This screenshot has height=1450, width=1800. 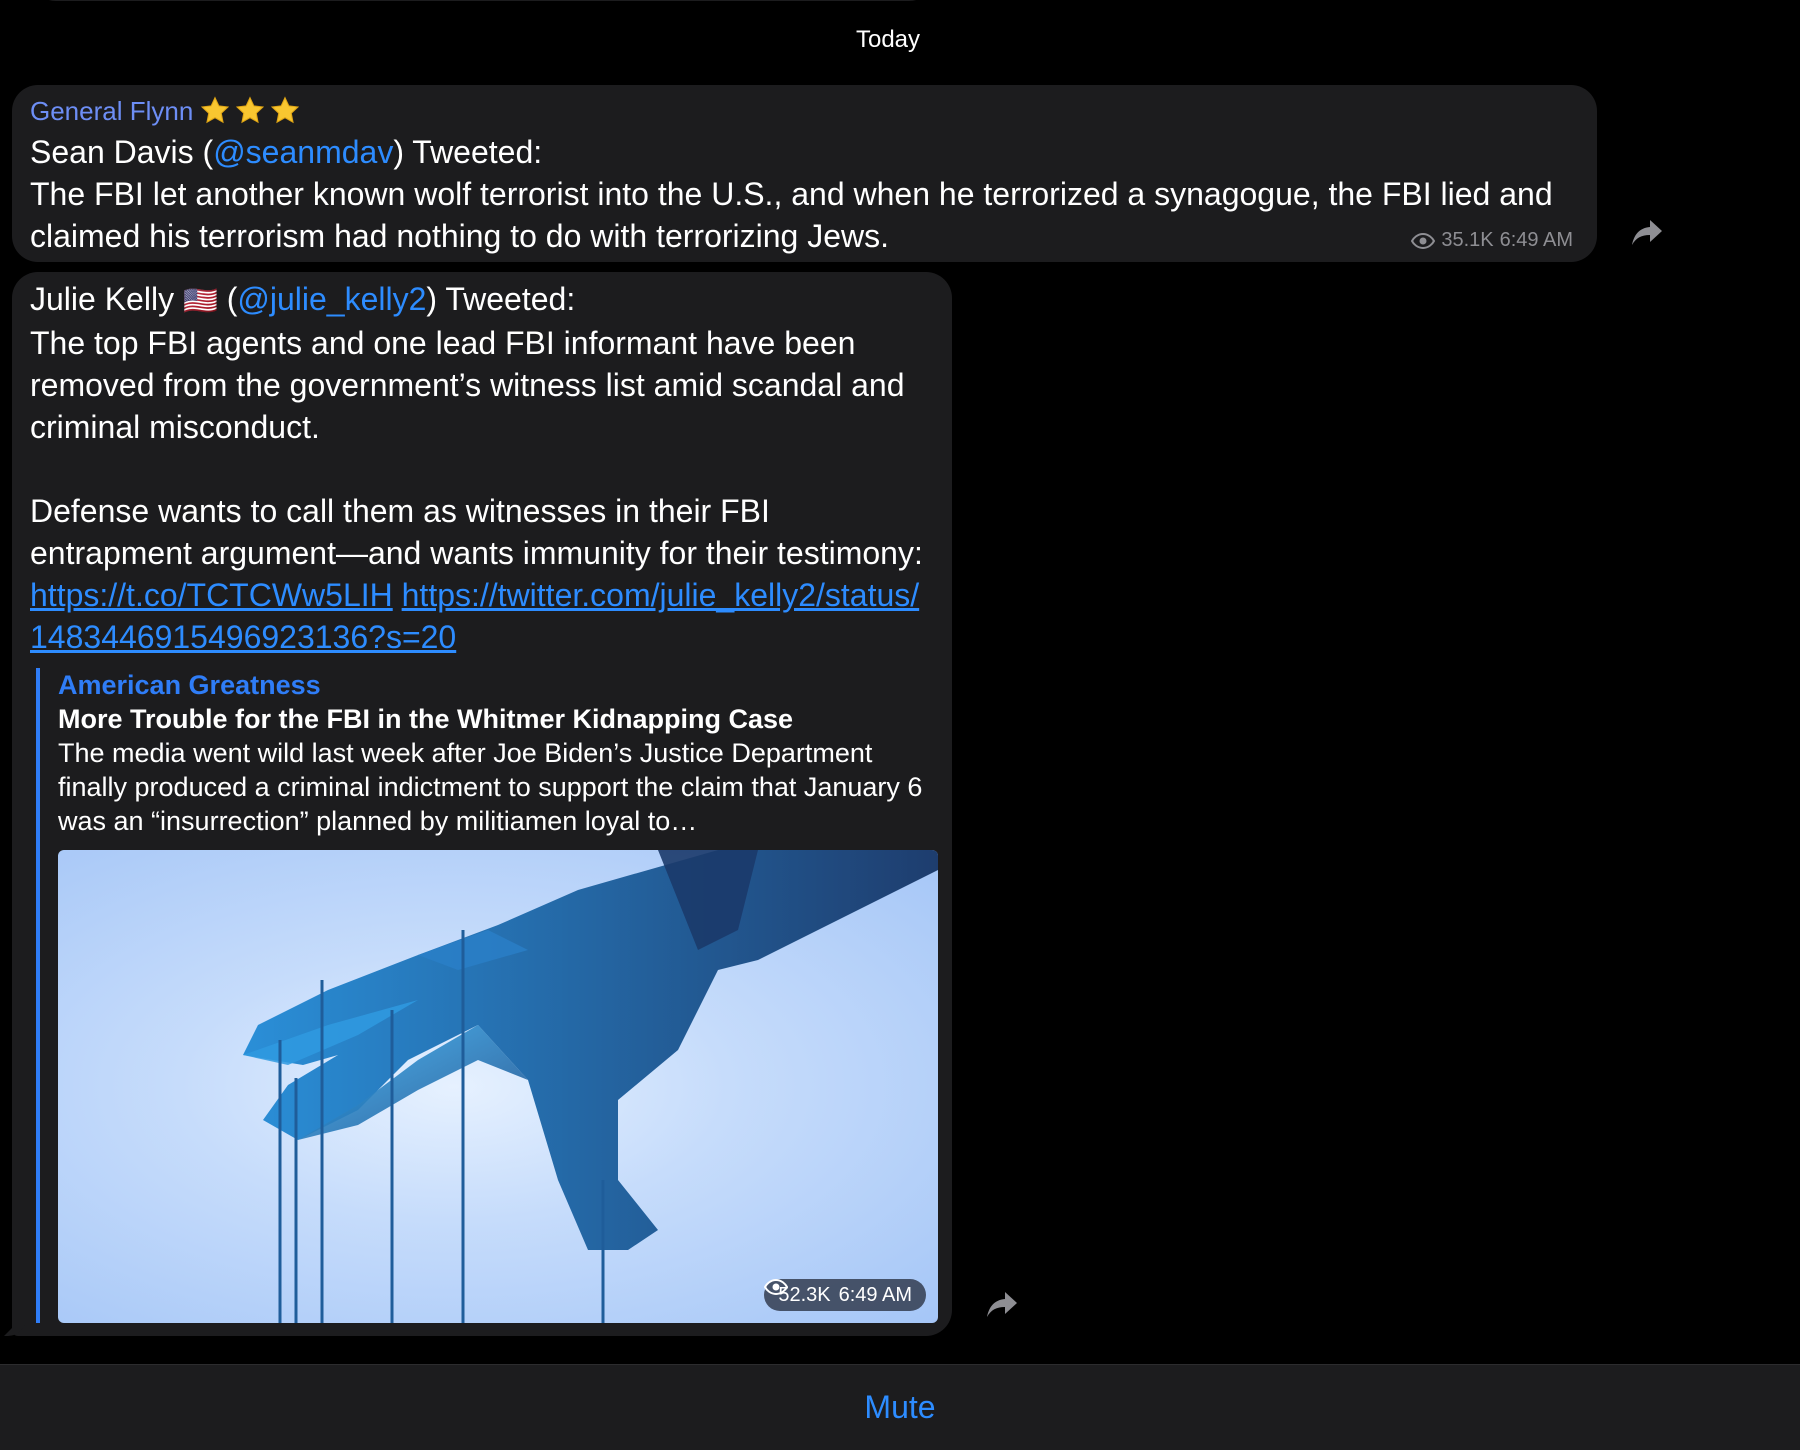 I want to click on tweet-author: Sean Davis, so click(x=112, y=152).